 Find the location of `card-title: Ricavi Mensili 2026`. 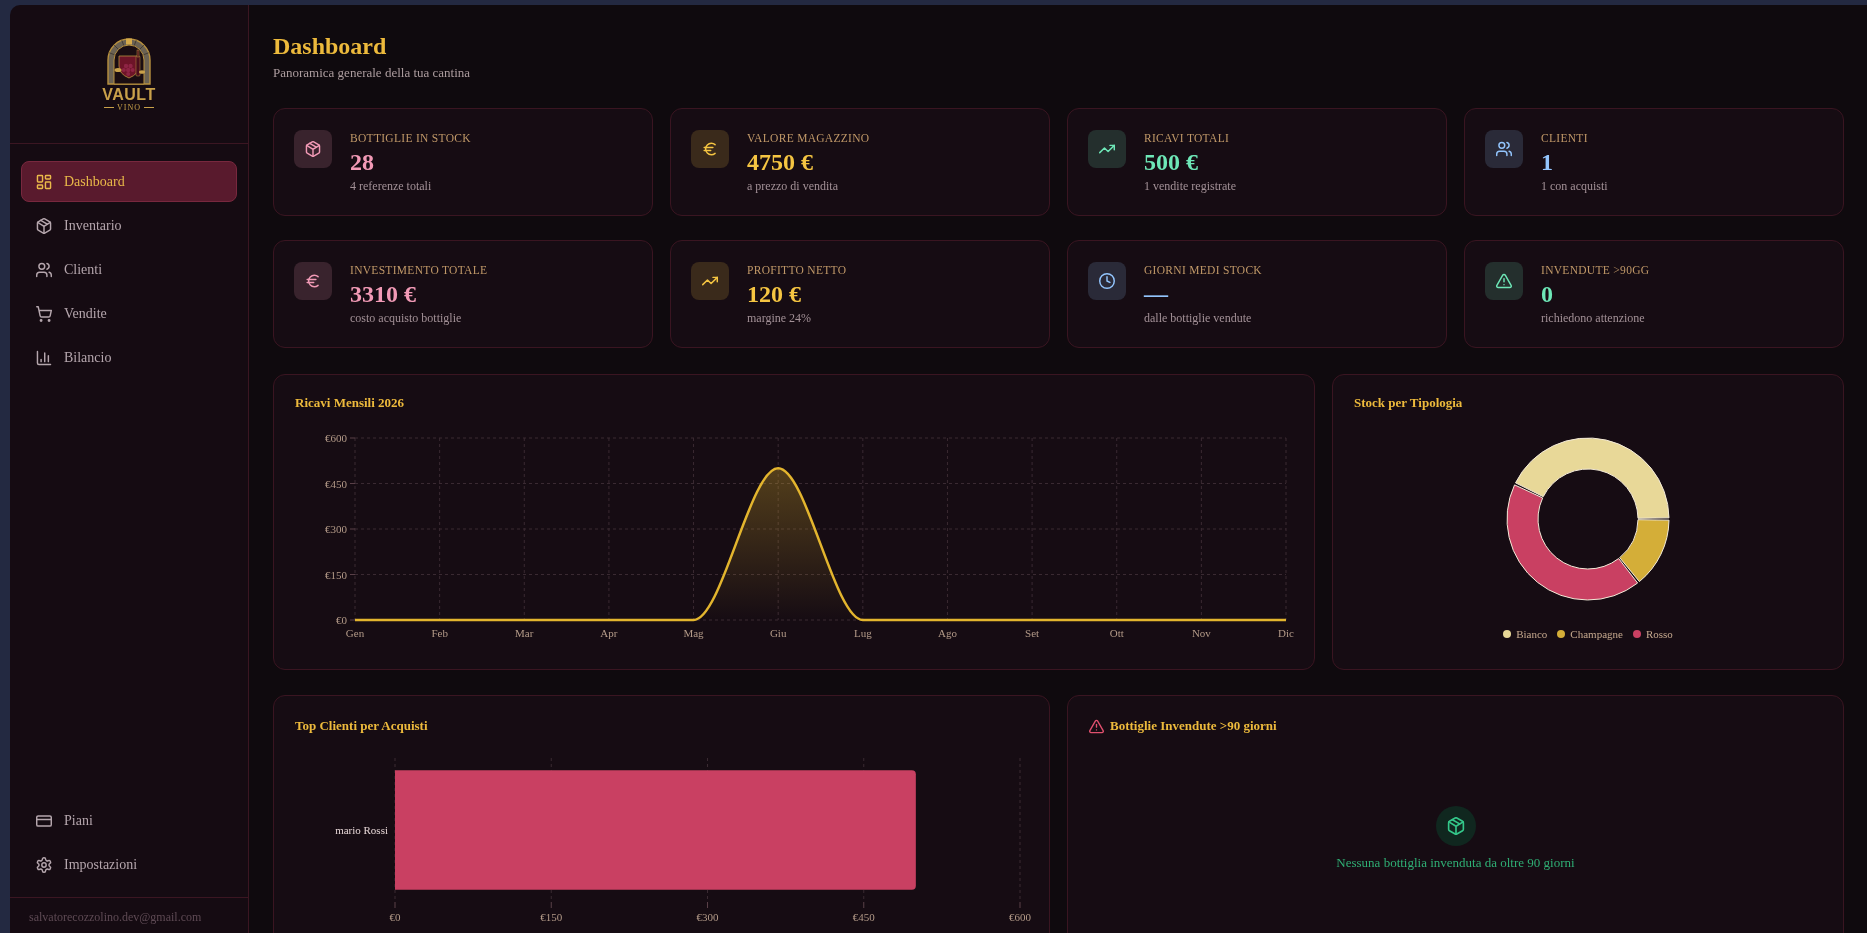

card-title: Ricavi Mensili 2026 is located at coordinates (350, 403).